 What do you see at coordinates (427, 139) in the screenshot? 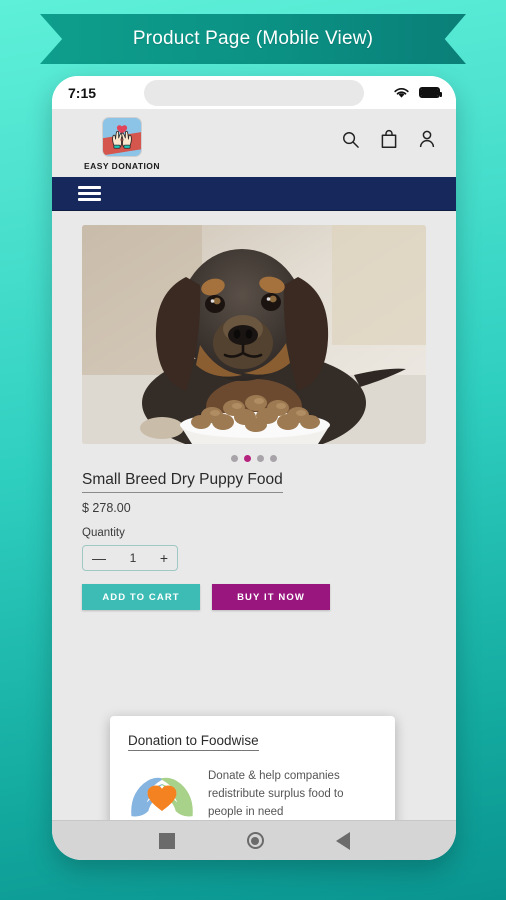
I see `user-account-icon` at bounding box center [427, 139].